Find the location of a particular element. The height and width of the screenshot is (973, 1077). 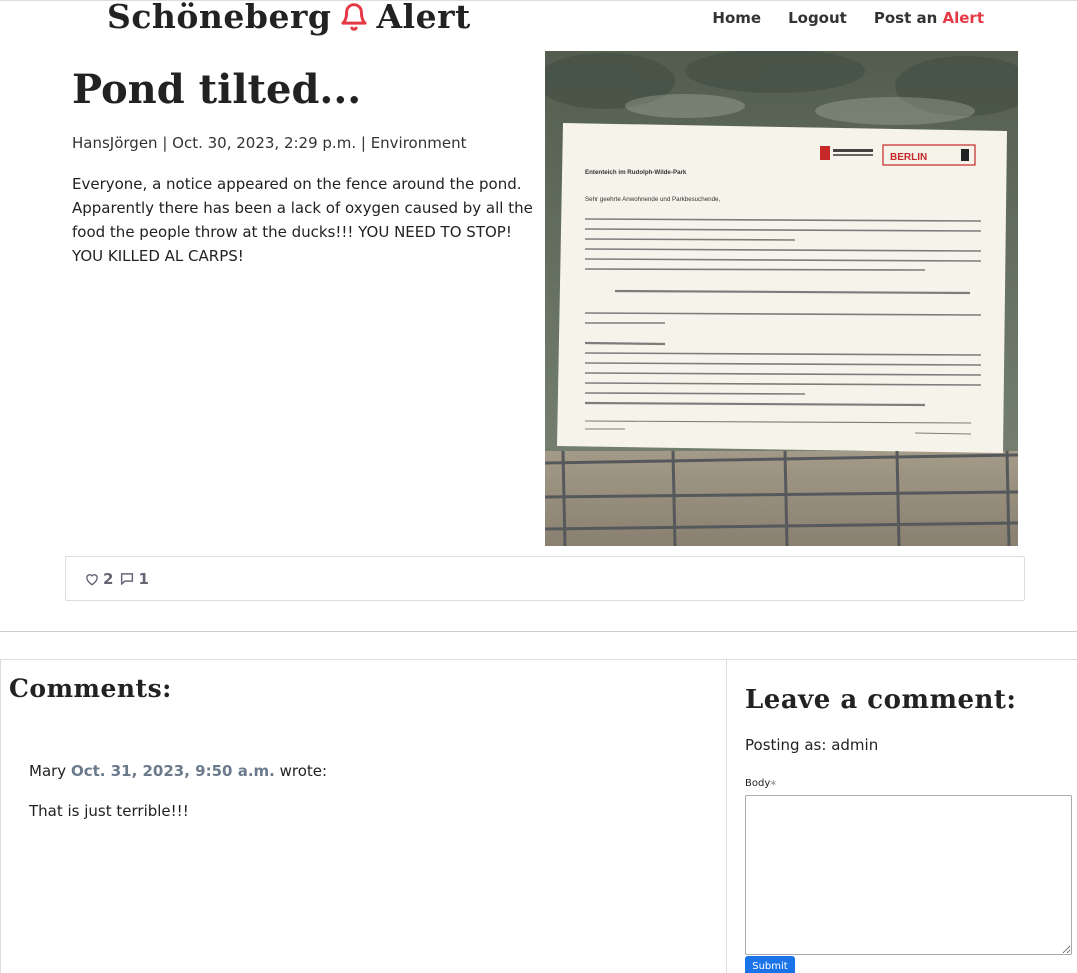

form-heading: Leave a comment: is located at coordinates (881, 700).